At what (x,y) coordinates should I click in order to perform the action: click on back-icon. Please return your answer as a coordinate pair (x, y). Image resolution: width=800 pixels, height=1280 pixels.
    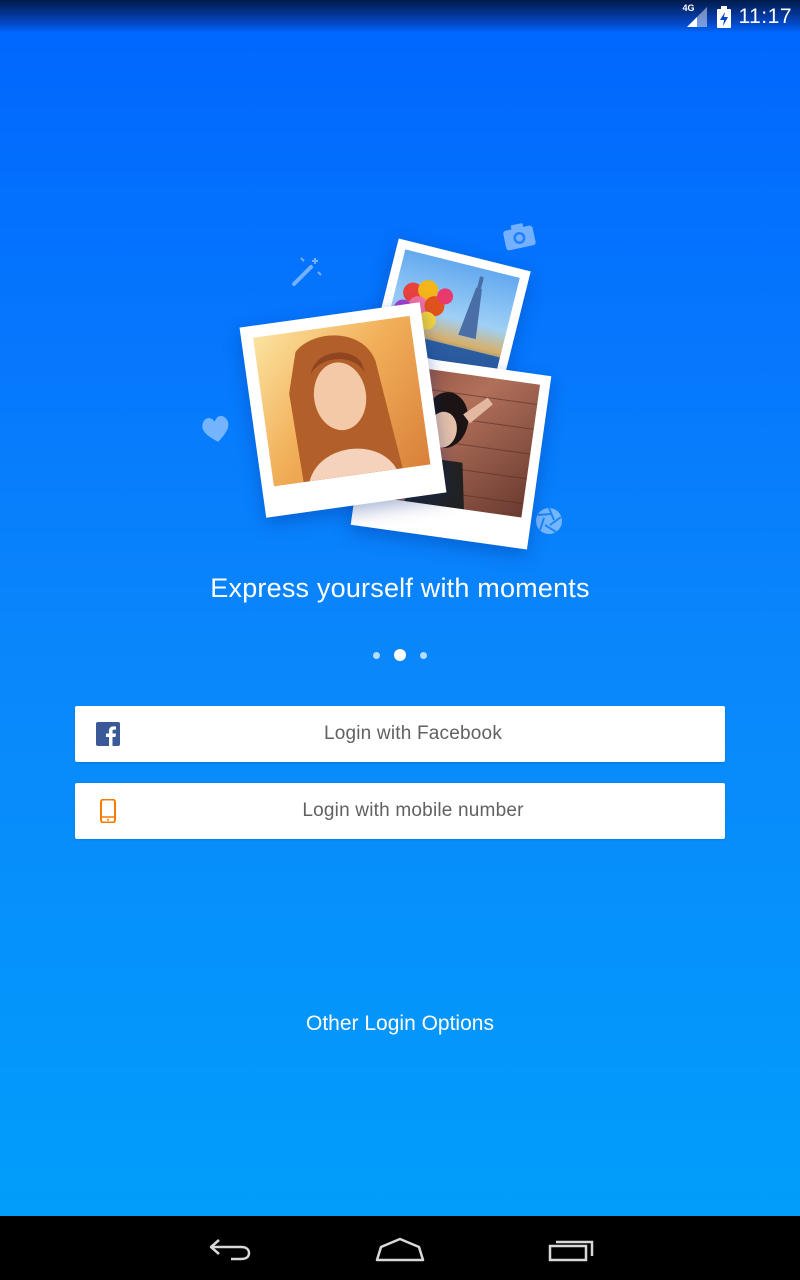
    Looking at the image, I should click on (230, 1250).